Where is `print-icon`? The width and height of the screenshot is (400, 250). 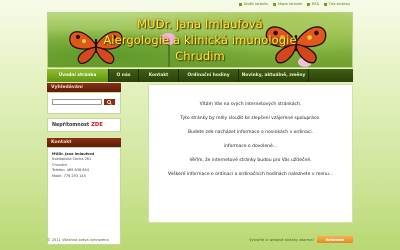
print-icon is located at coordinates (325, 4).